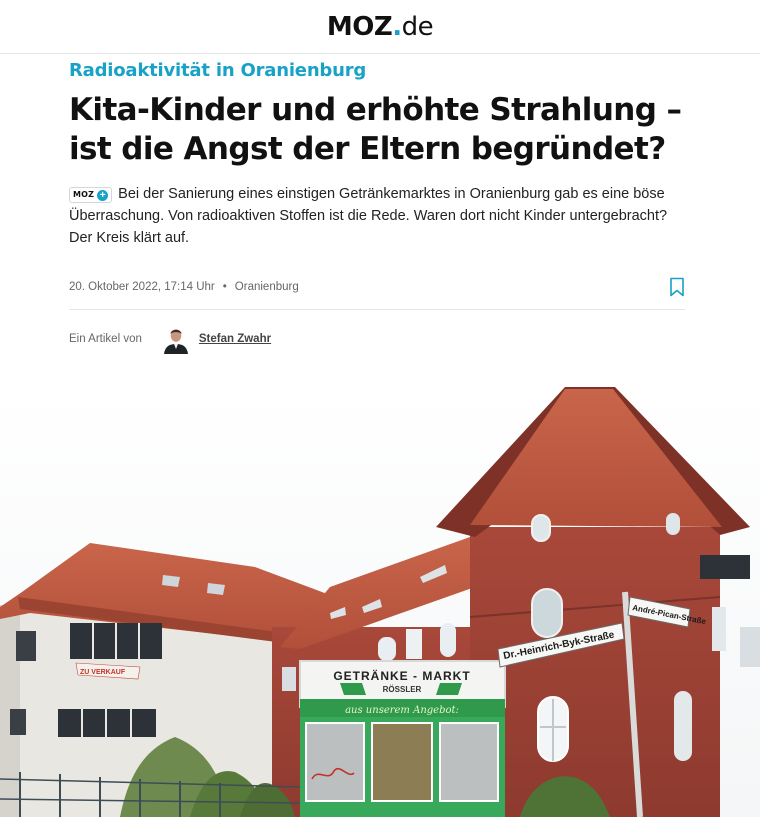  Describe the element at coordinates (105, 339) in the screenshot. I see `byline-prefix: Ein Artikel von` at that location.